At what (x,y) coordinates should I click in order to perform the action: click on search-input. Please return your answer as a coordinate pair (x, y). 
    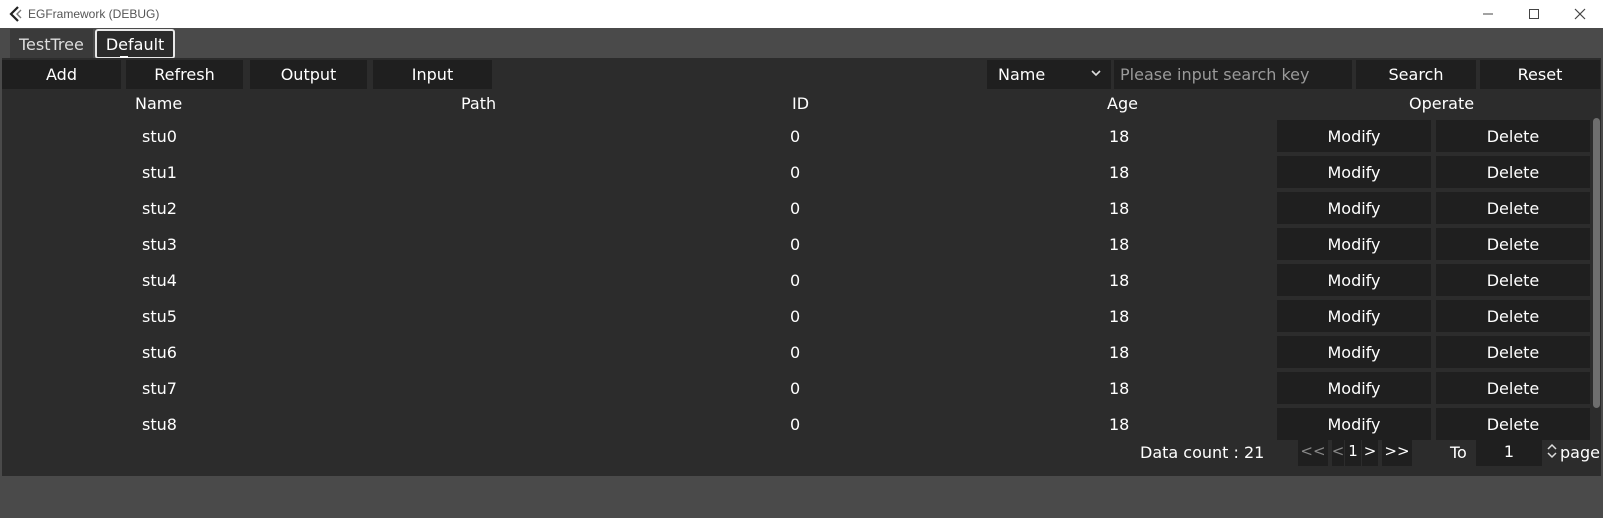
    Looking at the image, I should click on (1233, 74).